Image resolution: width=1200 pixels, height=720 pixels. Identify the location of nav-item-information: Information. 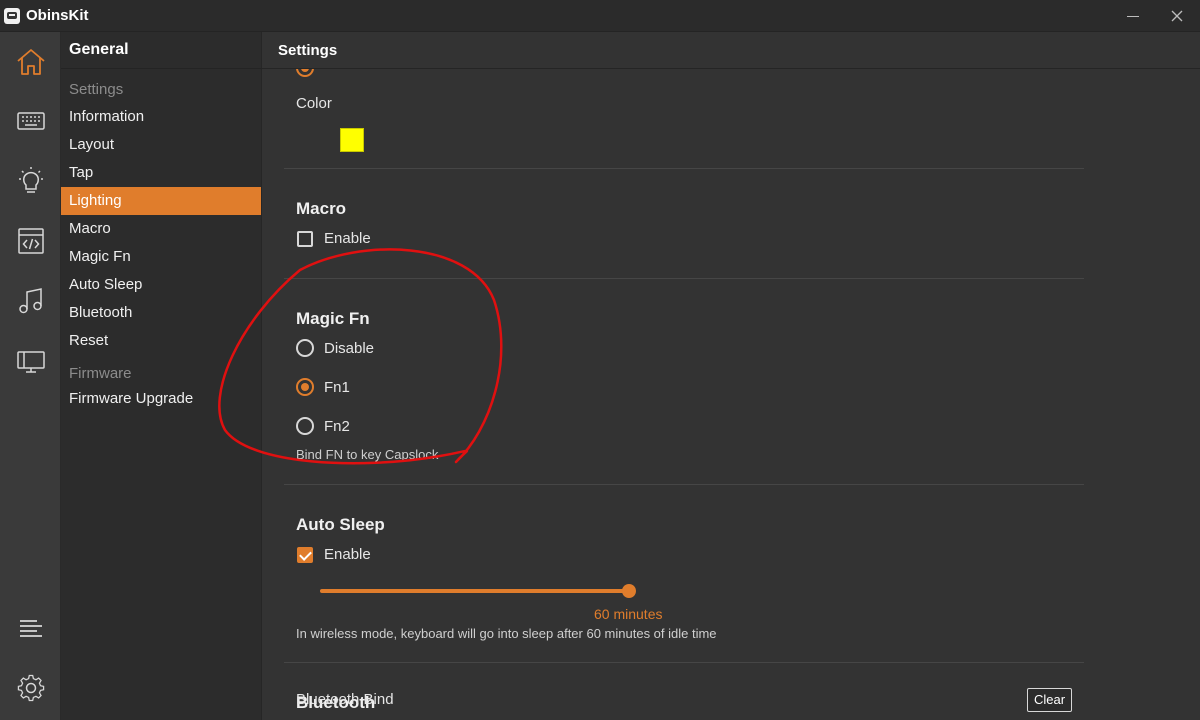
(161, 117).